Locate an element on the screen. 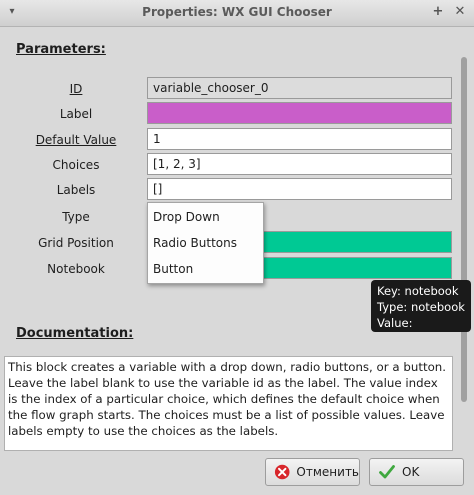 This screenshot has width=474, height=495. notebook-tooltip: Key: notebook Type: notebook Value: is located at coordinates (421, 306).